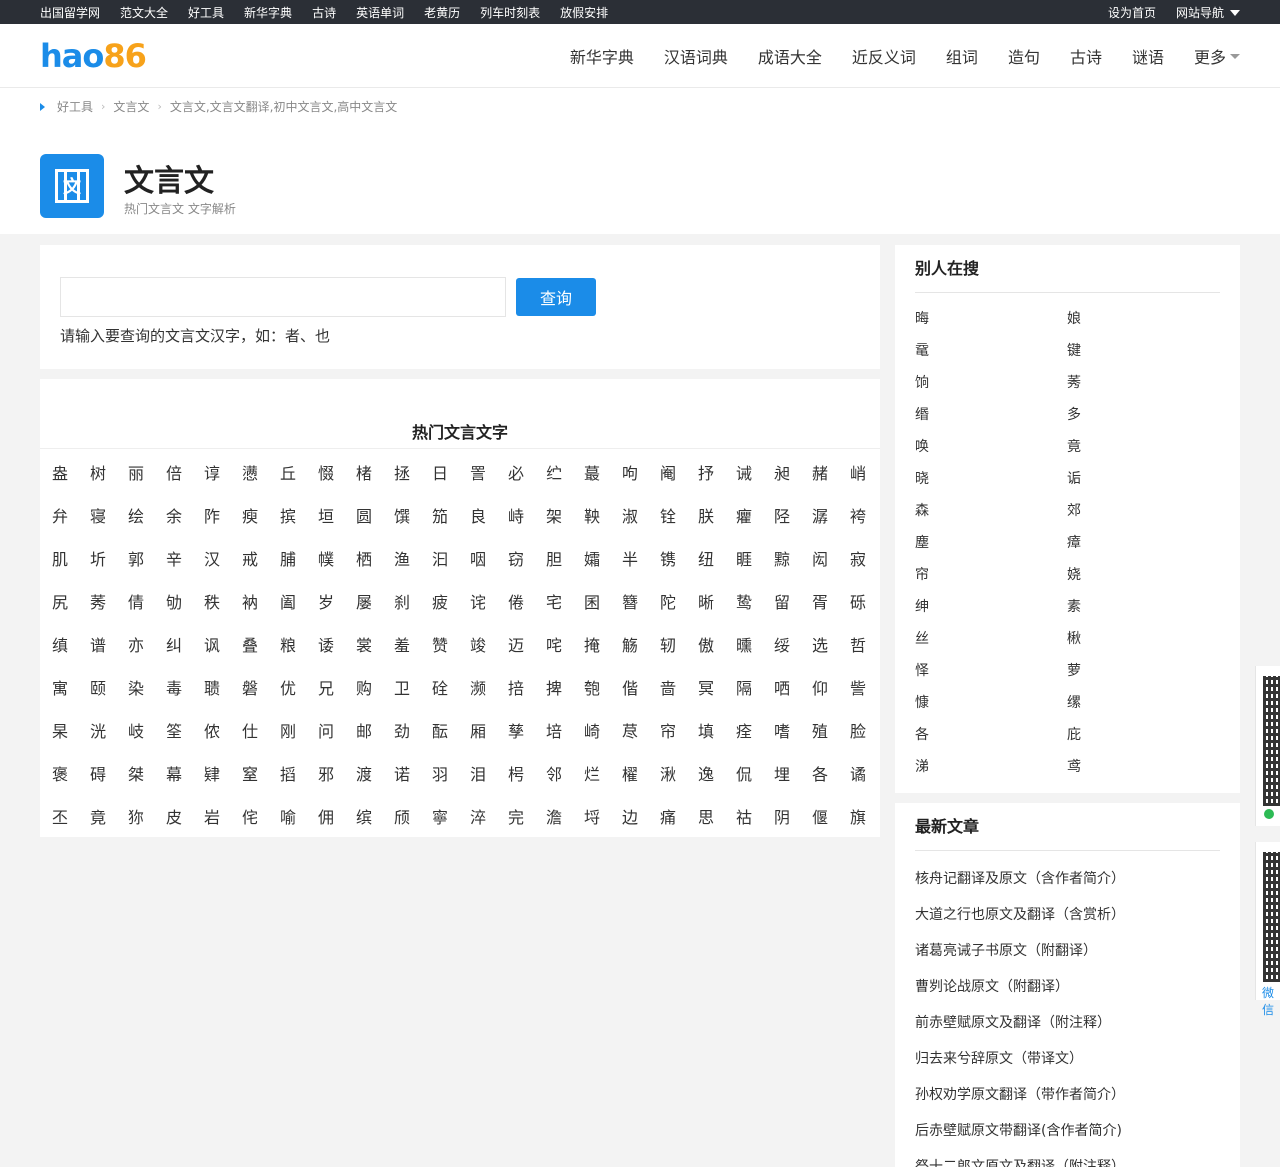 The width and height of the screenshot is (1280, 1167). I want to click on hot-char-link: 磐, so click(250, 686).